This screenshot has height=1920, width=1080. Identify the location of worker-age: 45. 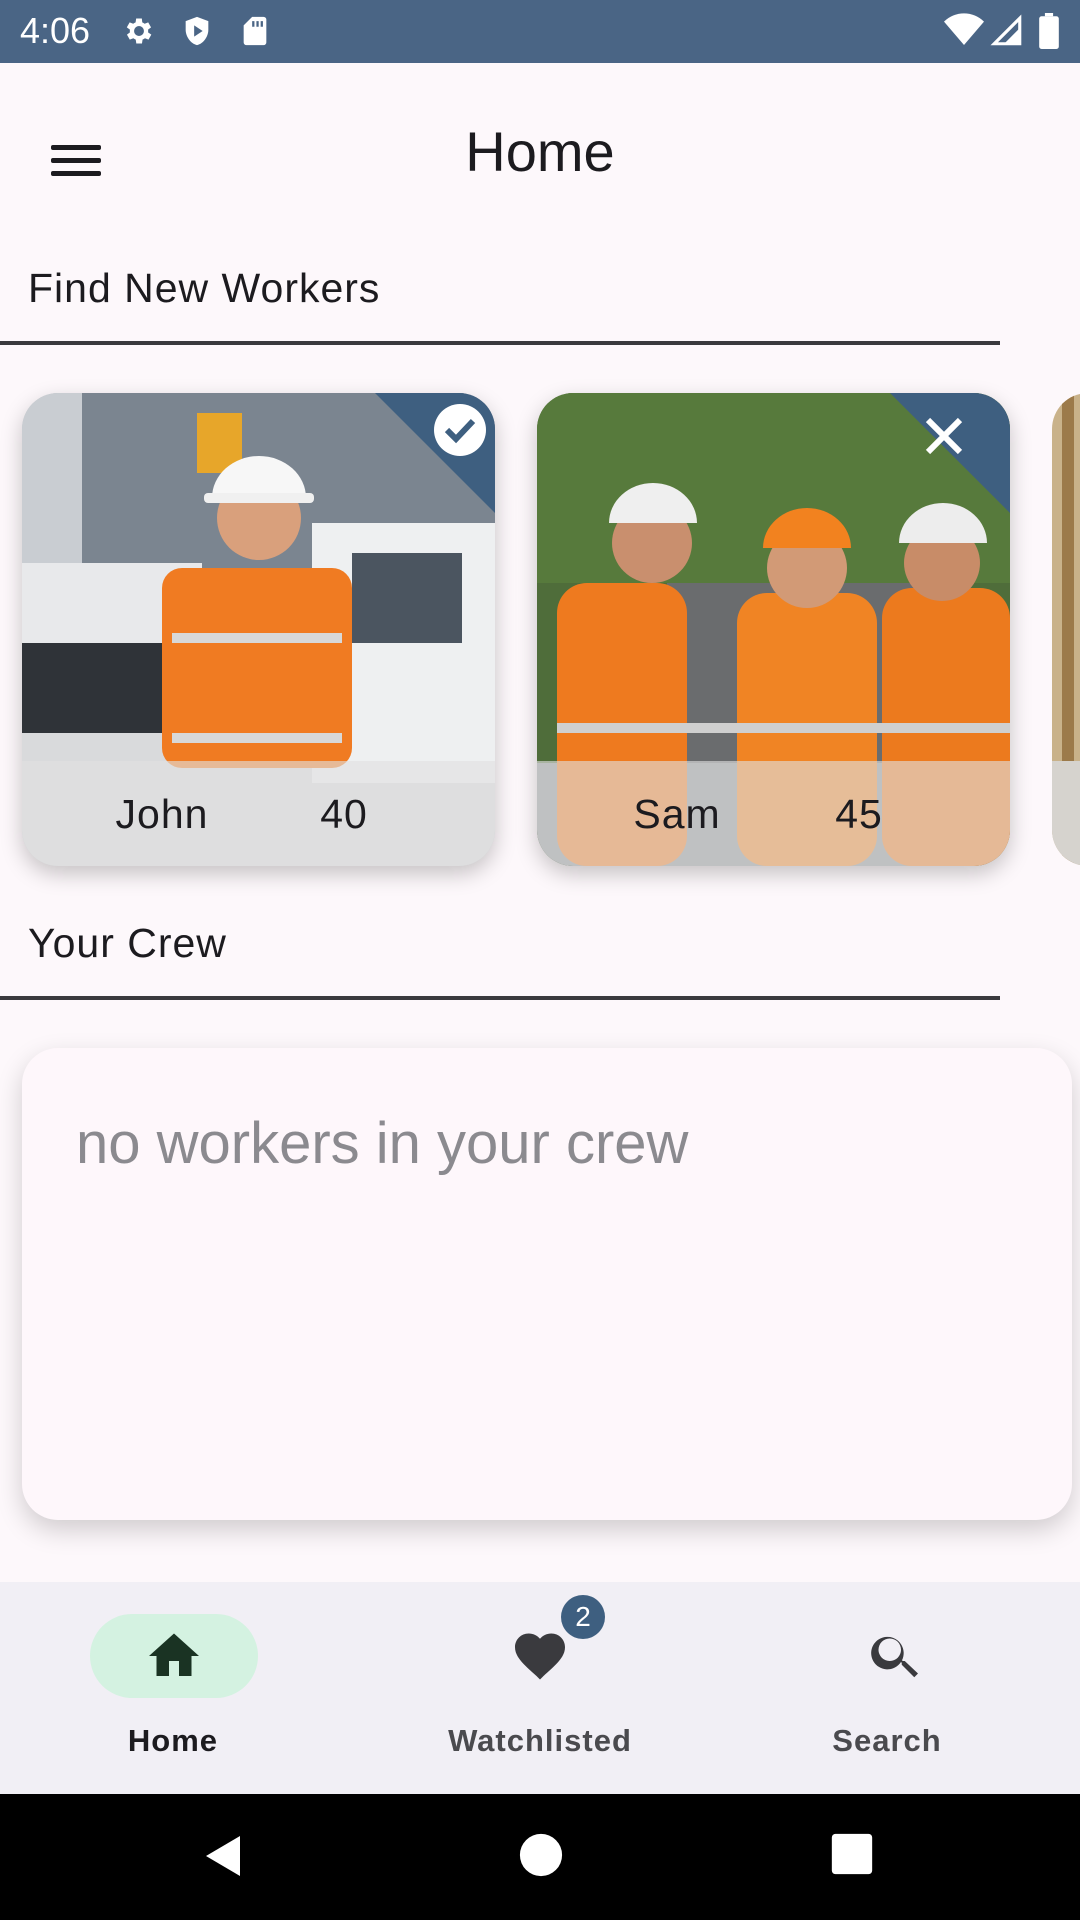
(859, 814).